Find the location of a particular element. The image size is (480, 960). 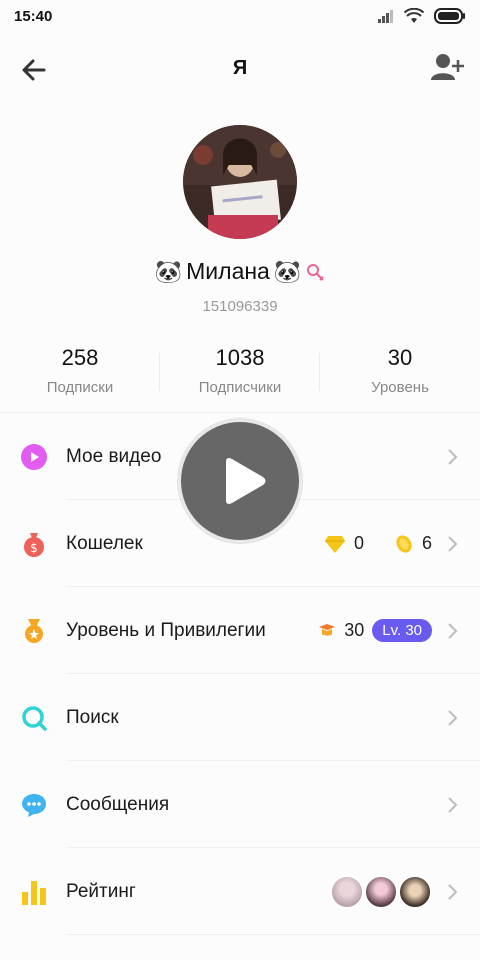

medal-icon is located at coordinates (34, 631).